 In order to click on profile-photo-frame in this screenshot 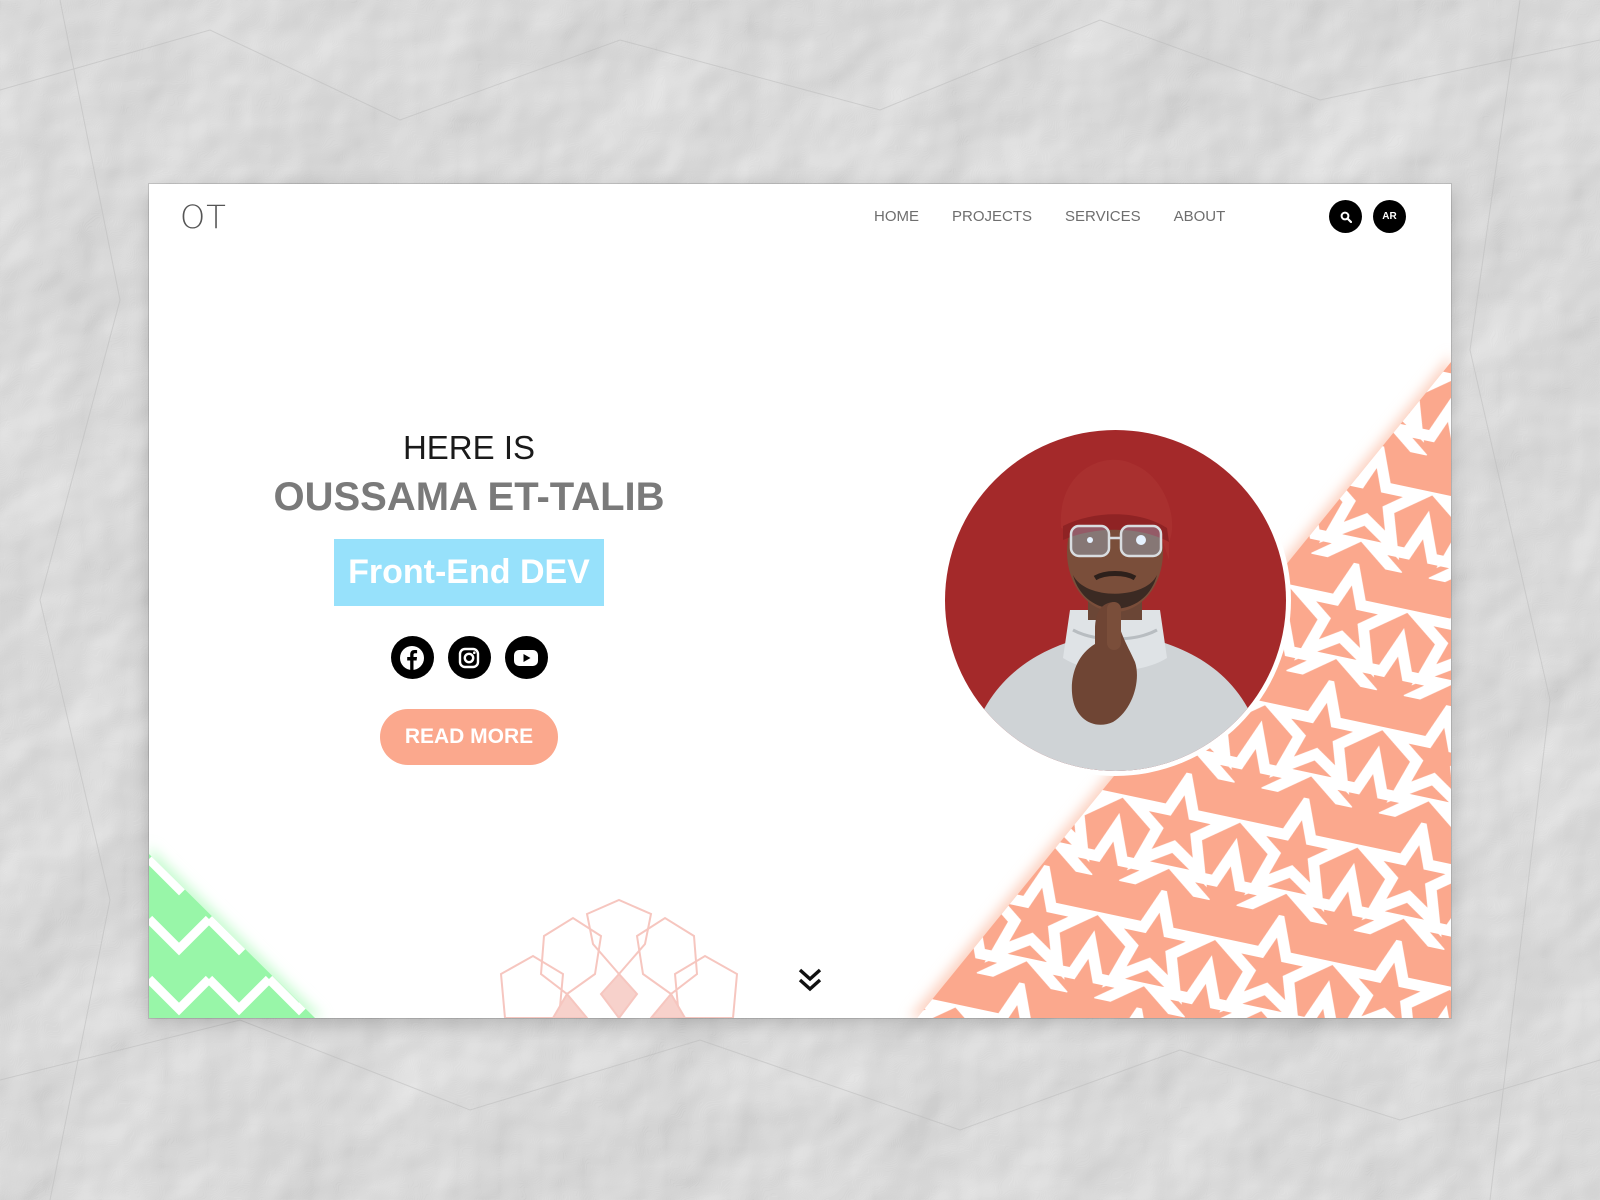, I will do `click(1115, 600)`.